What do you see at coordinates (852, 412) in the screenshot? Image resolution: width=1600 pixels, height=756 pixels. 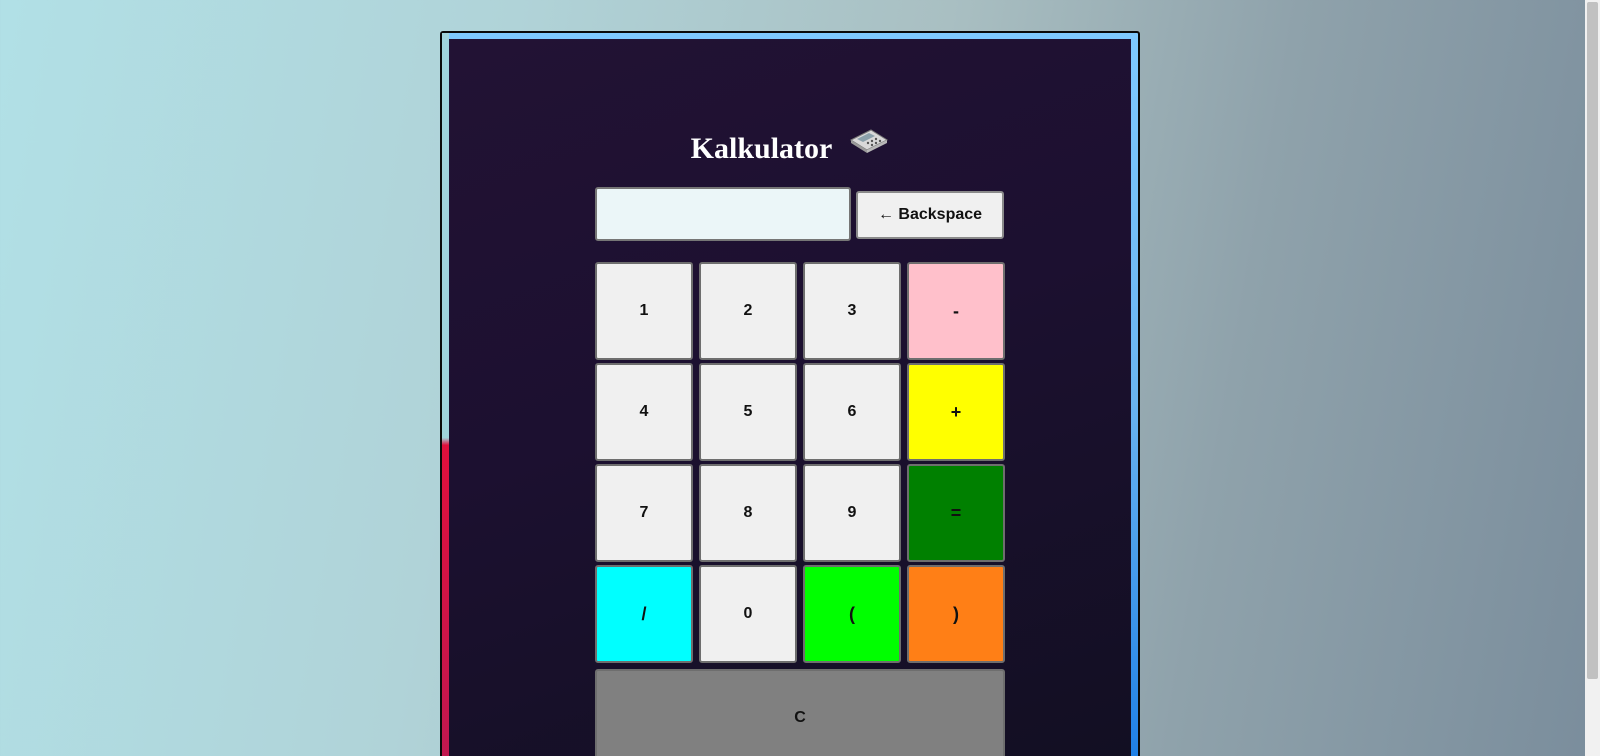 I see `key-6: 6` at bounding box center [852, 412].